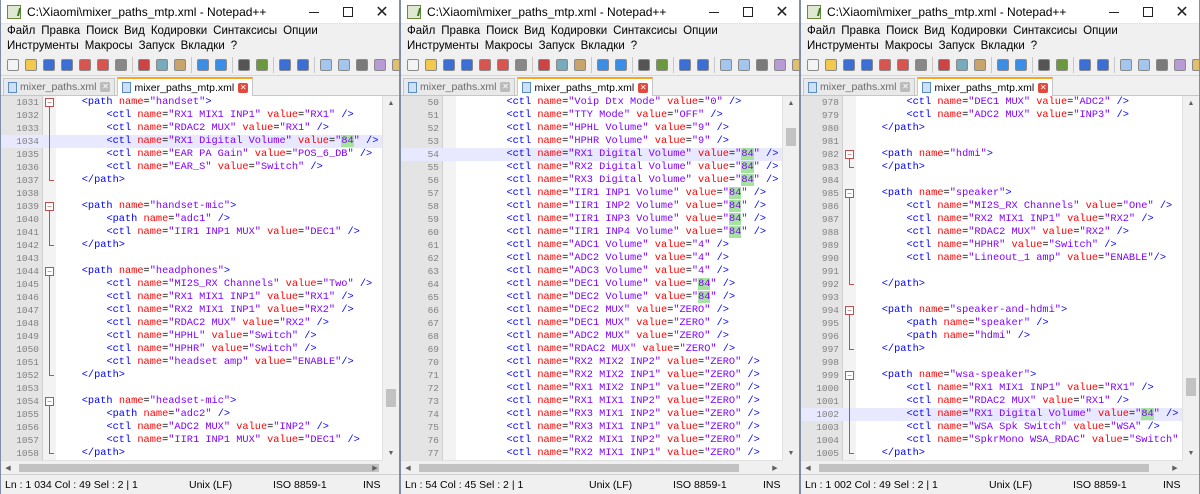  I want to click on code-line: 1044 <path name="headphones">, so click(192, 271).